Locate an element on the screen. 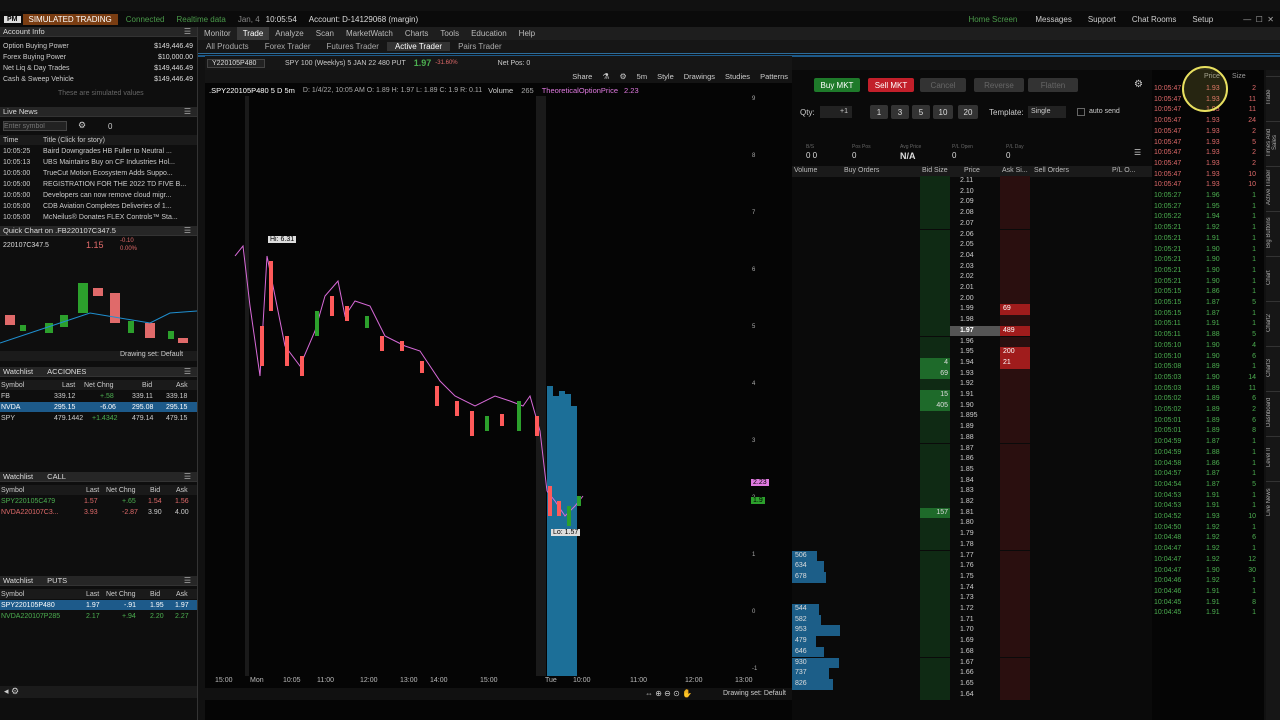 Image resolution: width=1280 pixels, height=720 pixels. auto-send-checkbox is located at coordinates (1081, 112).